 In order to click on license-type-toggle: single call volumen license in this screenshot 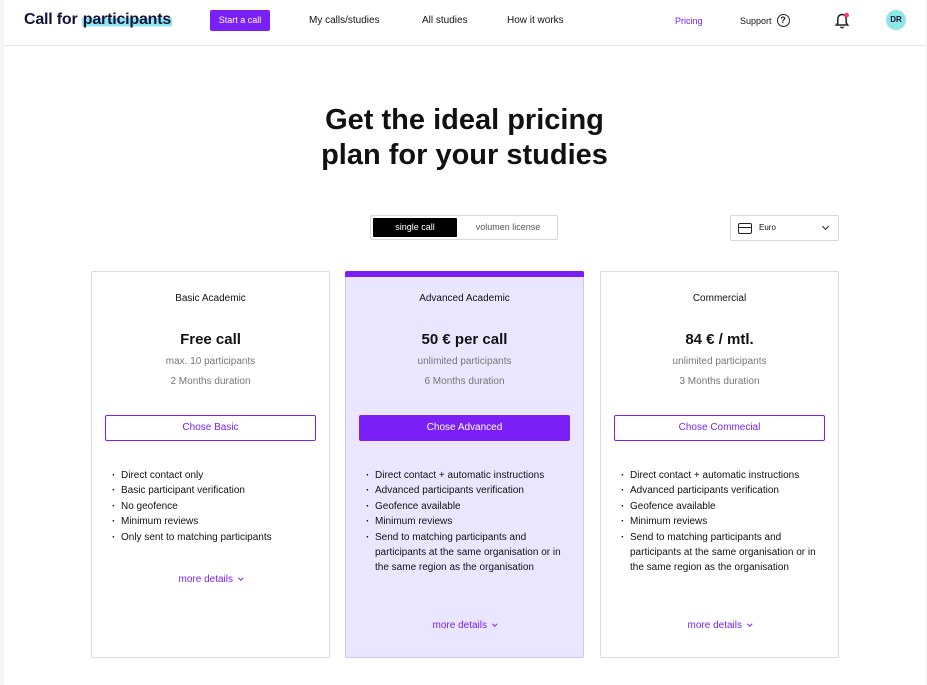, I will do `click(464, 227)`.